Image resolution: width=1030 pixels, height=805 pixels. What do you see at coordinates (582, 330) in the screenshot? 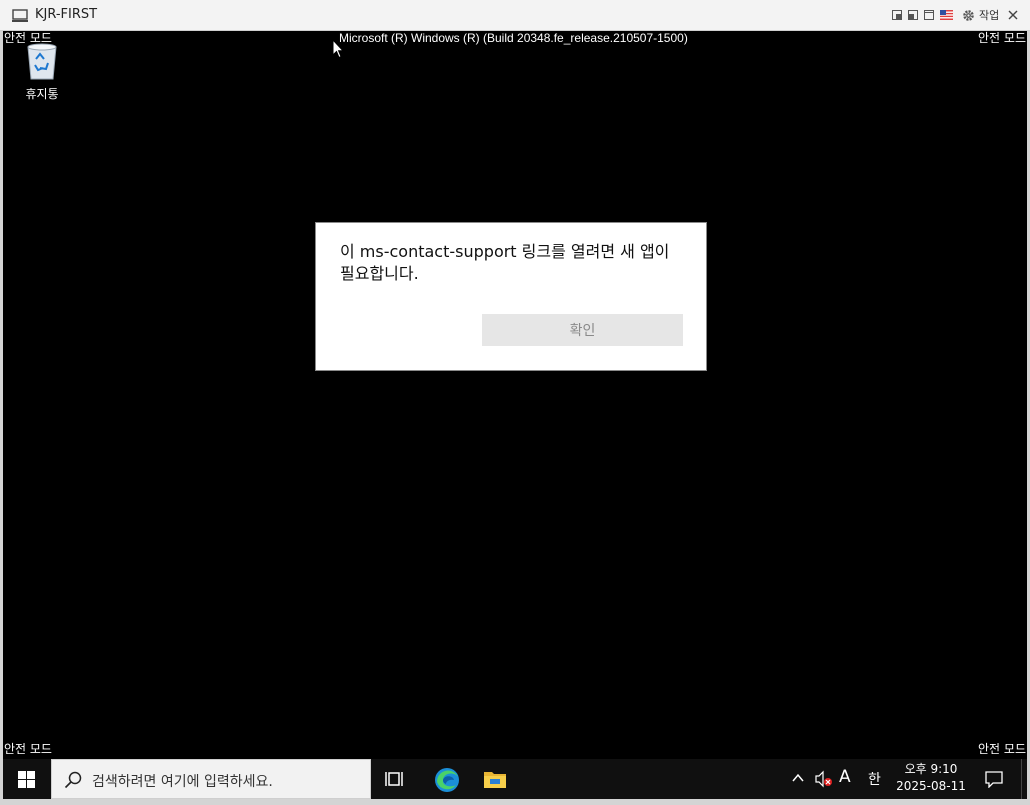
I see `ok-button: 확인` at bounding box center [582, 330].